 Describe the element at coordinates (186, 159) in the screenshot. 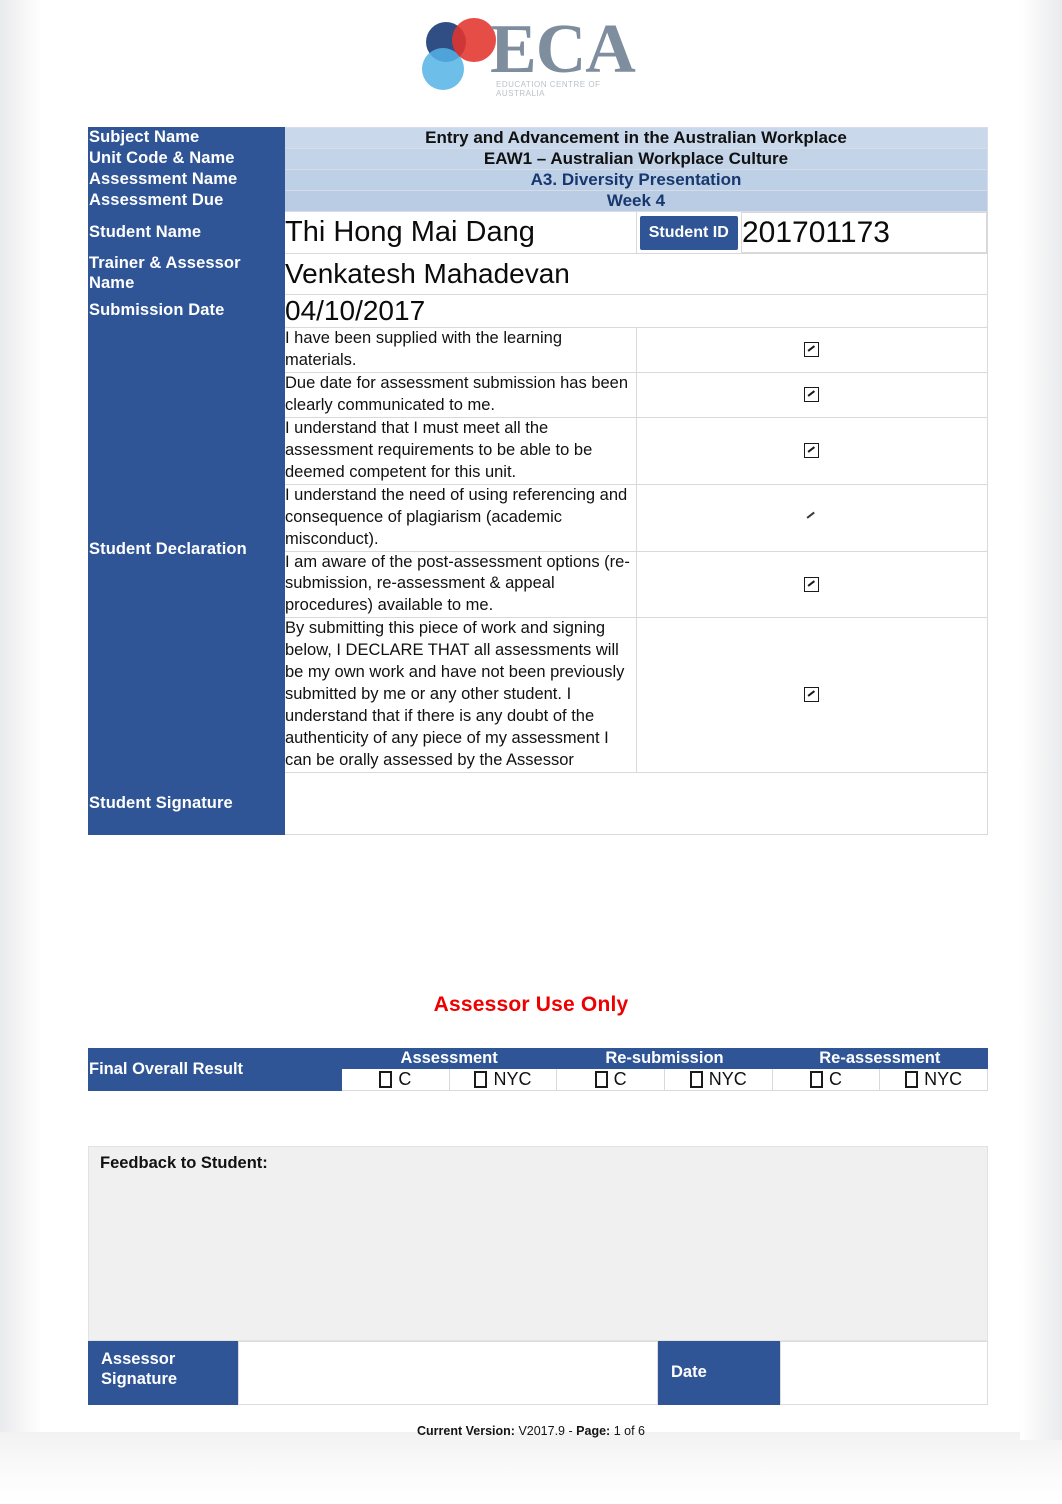

I see `label-unit-code-name: Unit Code & Name` at that location.